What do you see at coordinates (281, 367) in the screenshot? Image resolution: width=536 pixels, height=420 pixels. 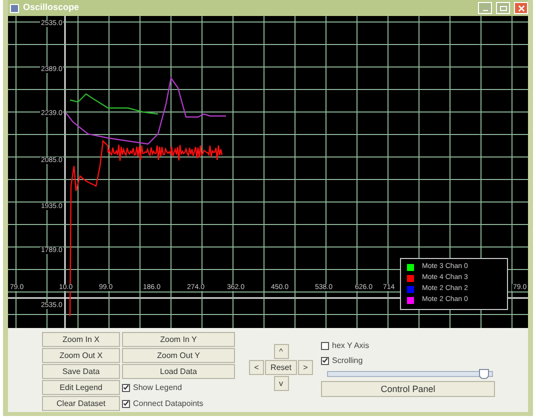 I see `reset-button: Reset` at bounding box center [281, 367].